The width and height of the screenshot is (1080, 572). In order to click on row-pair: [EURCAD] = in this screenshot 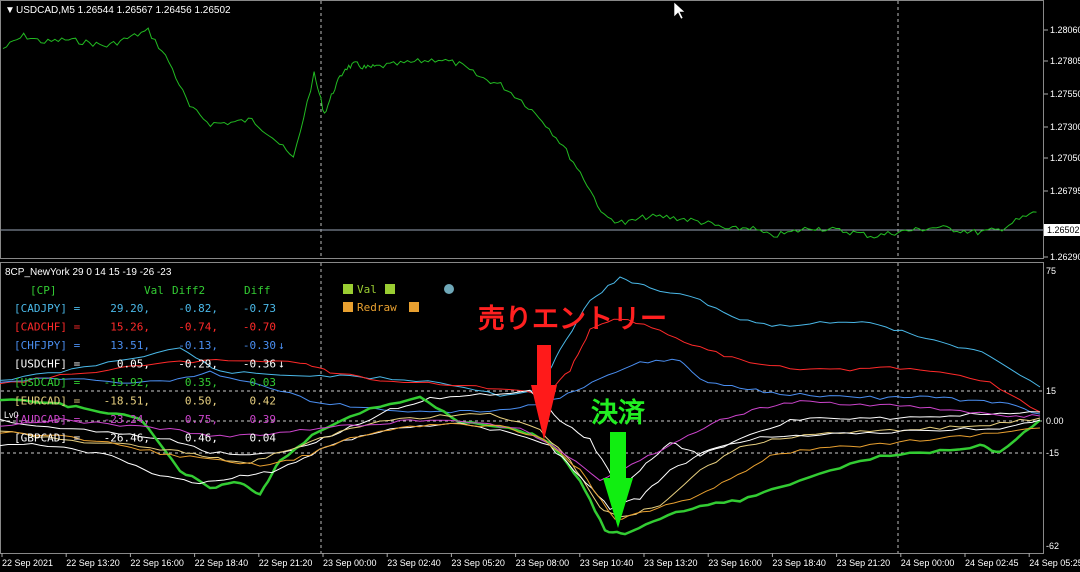, I will do `click(47, 401)`.